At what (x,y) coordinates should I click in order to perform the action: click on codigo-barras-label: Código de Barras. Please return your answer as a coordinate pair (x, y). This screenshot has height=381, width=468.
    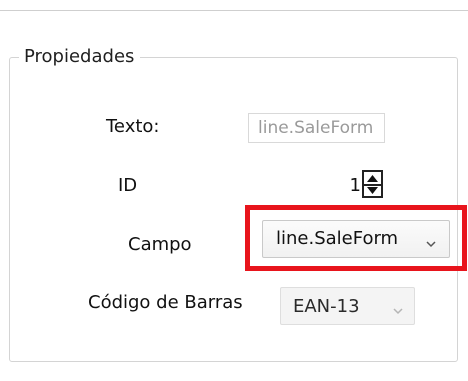
    Looking at the image, I should click on (165, 302).